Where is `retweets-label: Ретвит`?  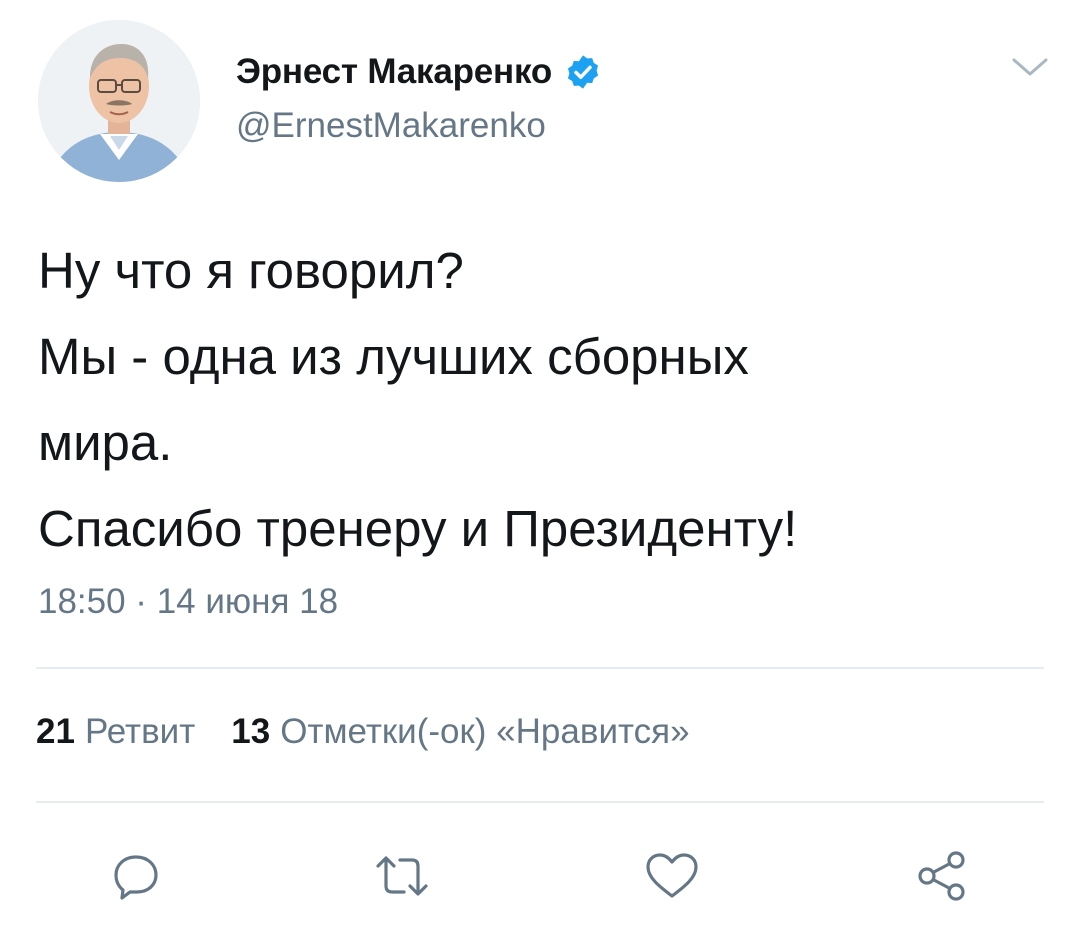
retweets-label: Ретвит is located at coordinates (140, 731).